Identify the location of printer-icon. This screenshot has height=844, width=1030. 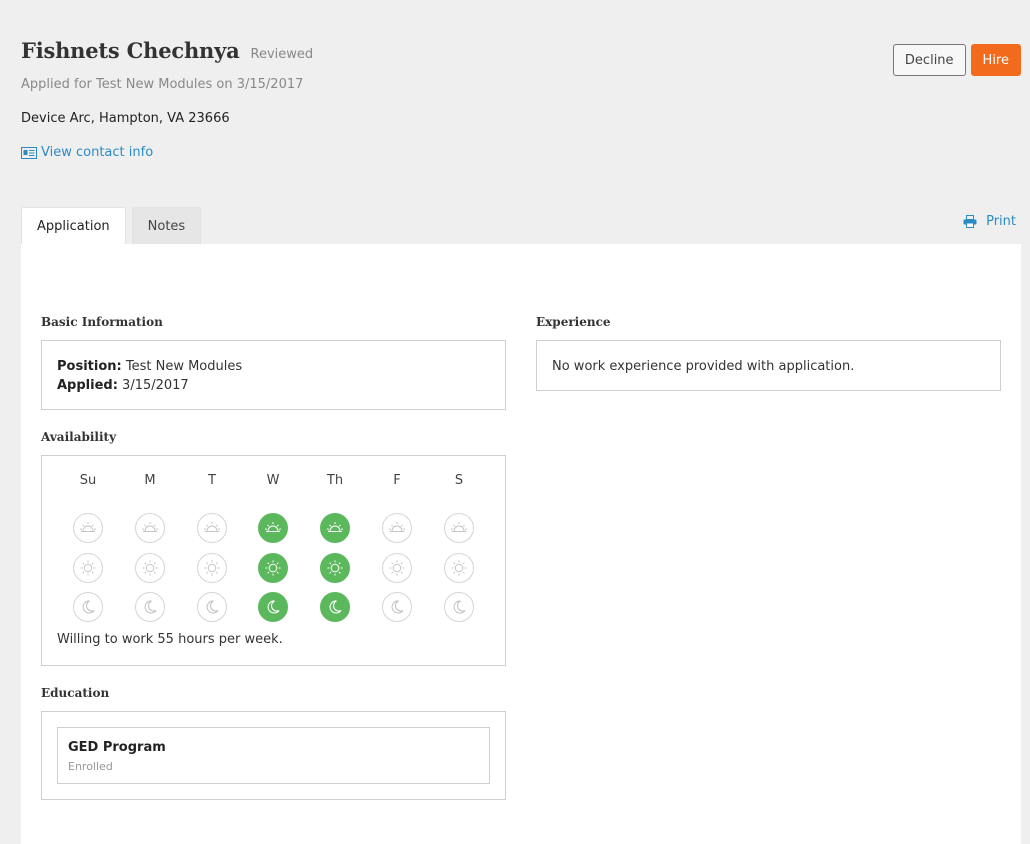
(970, 221).